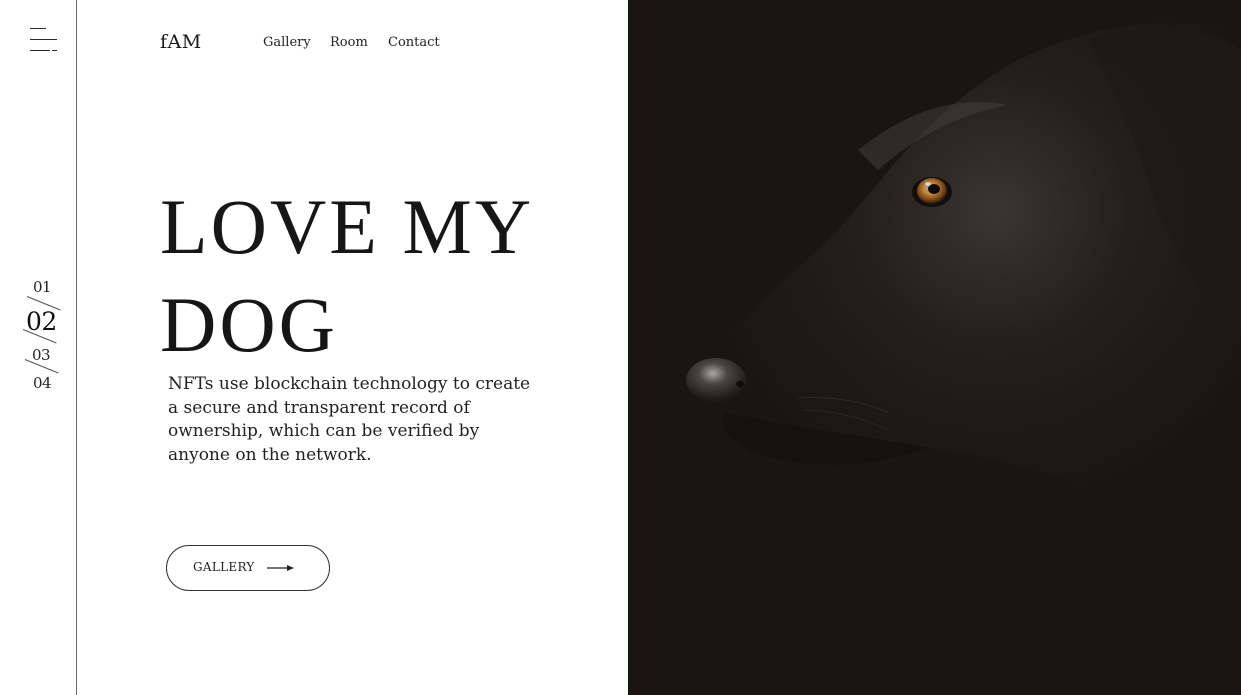 Image resolution: width=1241 pixels, height=695 pixels. What do you see at coordinates (414, 42) in the screenshot?
I see `nav-link-contact: Contact` at bounding box center [414, 42].